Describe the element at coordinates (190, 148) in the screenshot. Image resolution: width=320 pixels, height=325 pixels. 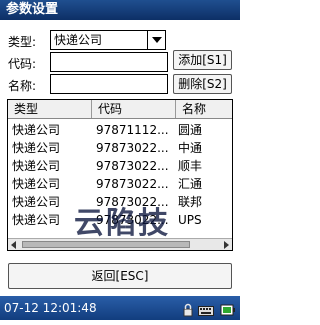
I see `cell-name: 中通` at that location.